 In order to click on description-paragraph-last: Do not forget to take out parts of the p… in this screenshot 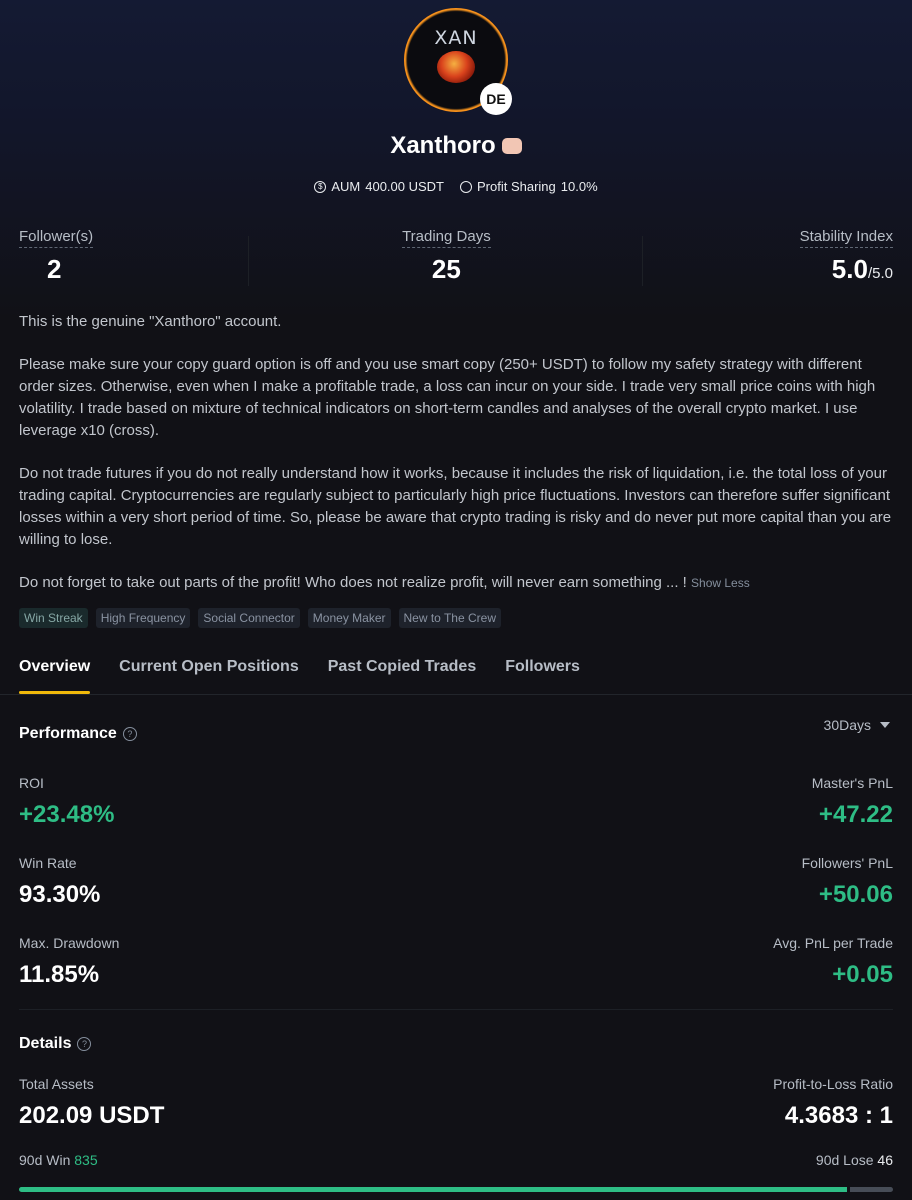, I will do `click(456, 583)`.